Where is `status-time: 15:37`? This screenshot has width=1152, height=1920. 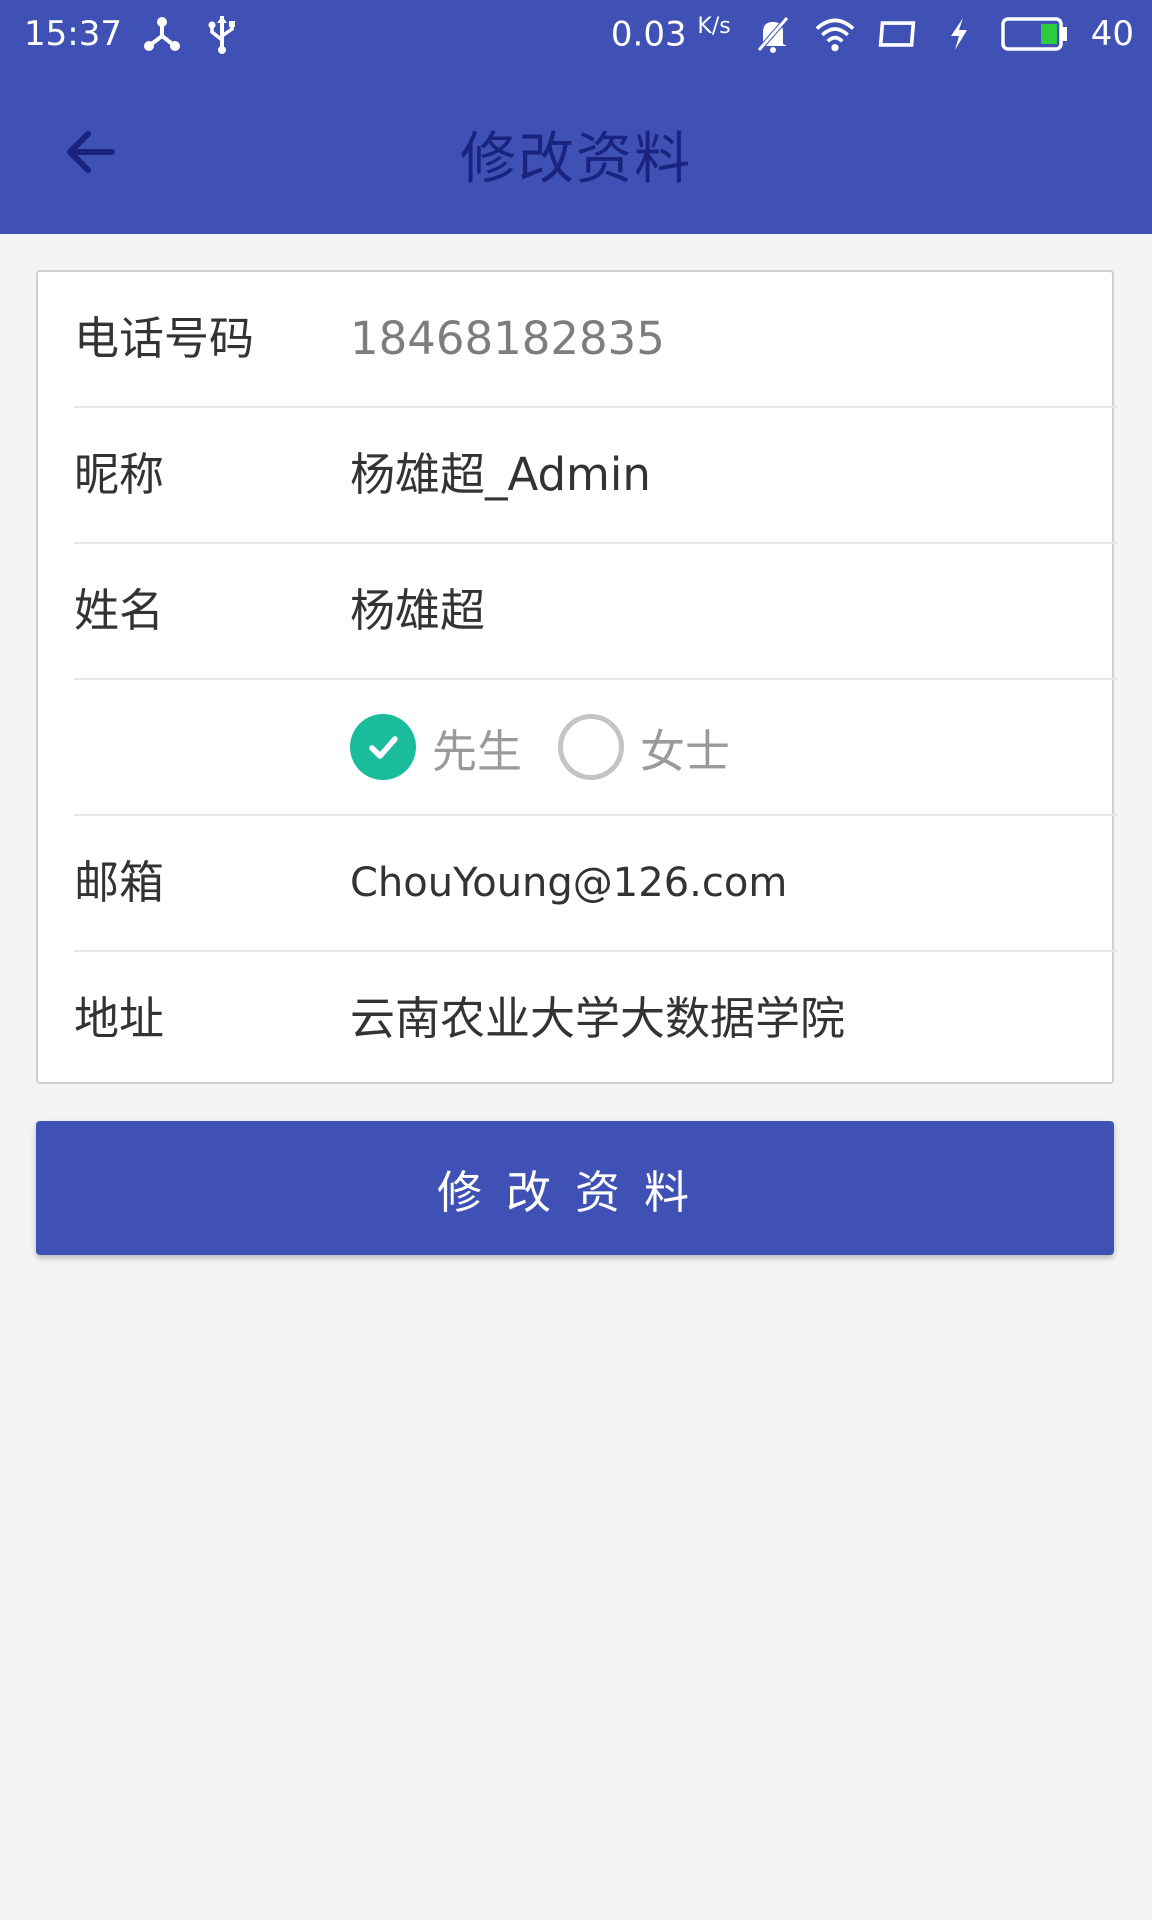
status-time: 15:37 is located at coordinates (73, 34).